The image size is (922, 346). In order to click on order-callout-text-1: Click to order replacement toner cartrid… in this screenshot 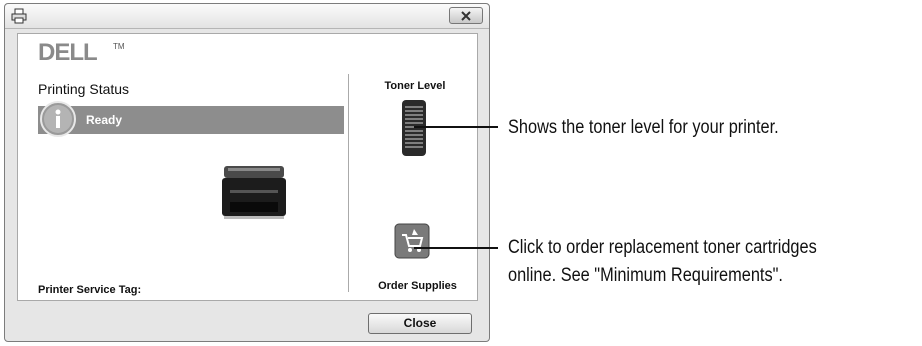, I will do `click(662, 247)`.